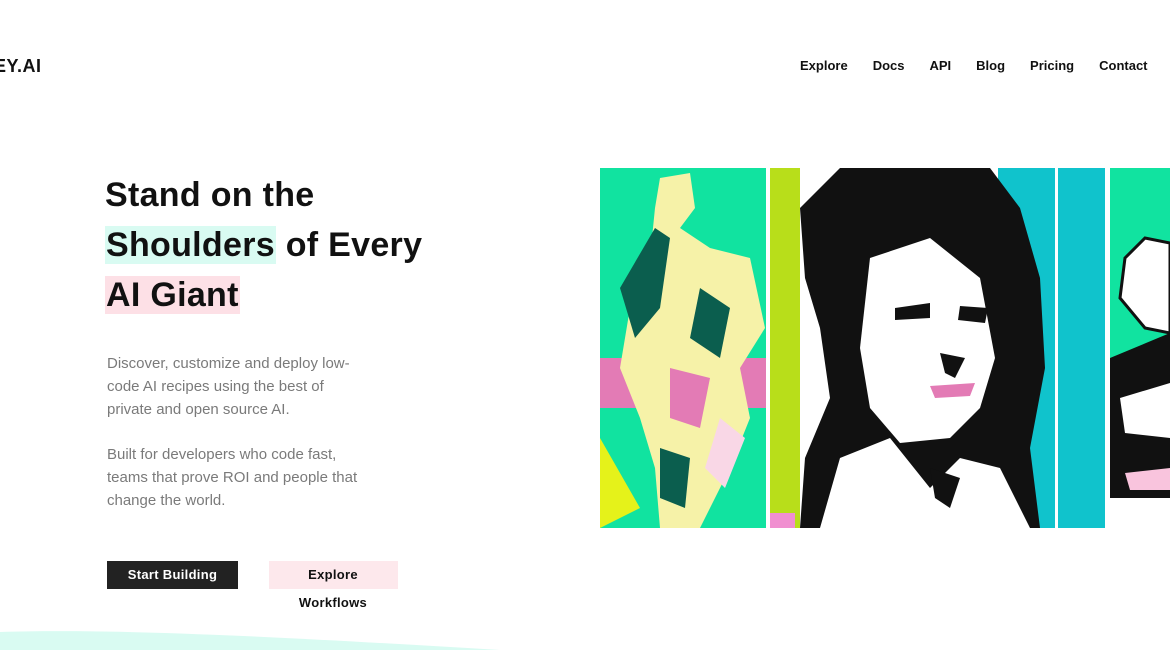  I want to click on art-panel-tree, so click(1140, 333).